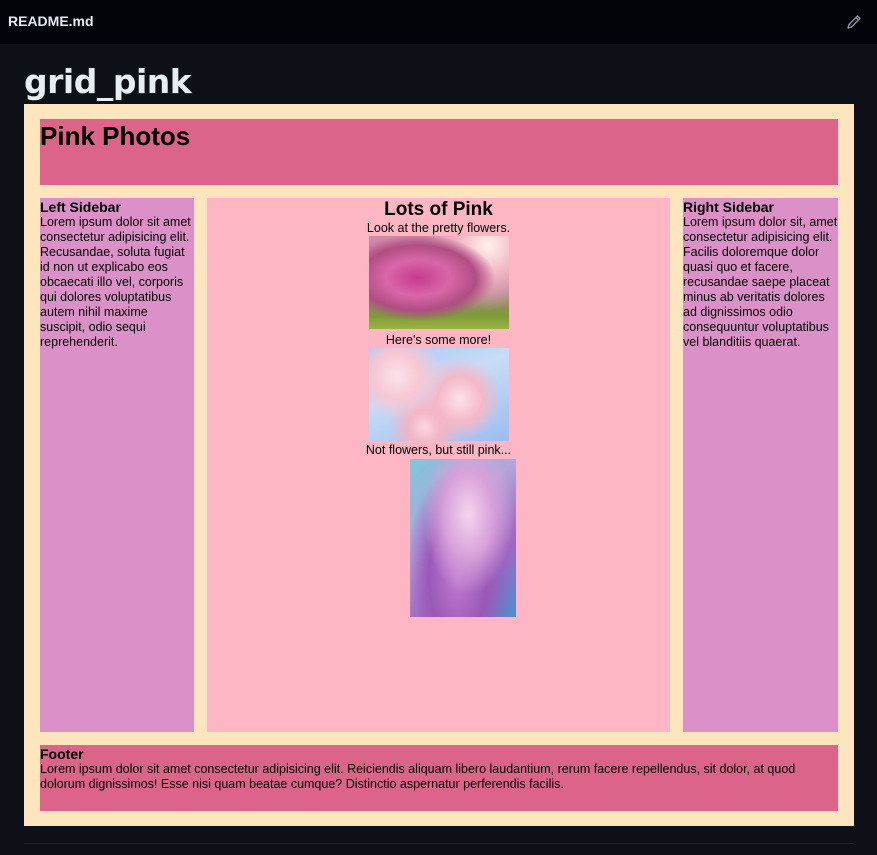 This screenshot has height=855, width=877. I want to click on pink-flowers-photo, so click(439, 282).